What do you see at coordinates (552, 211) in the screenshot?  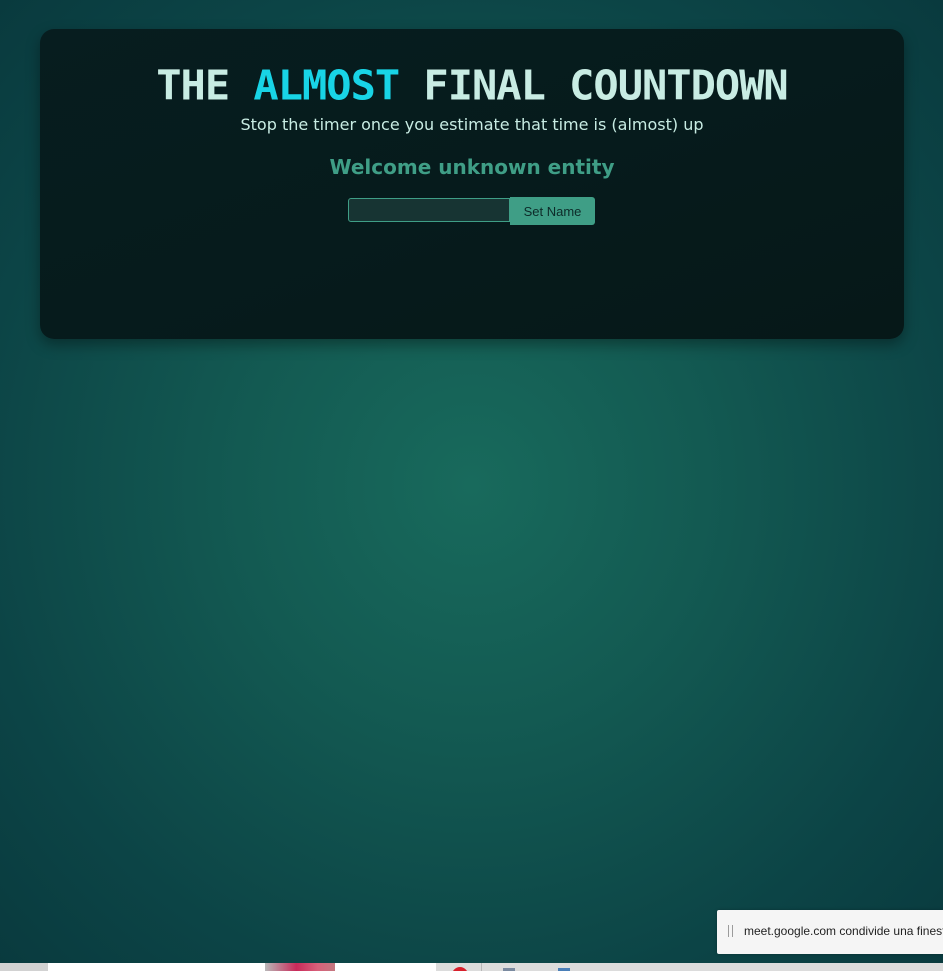 I see `set-name-button: Set Name` at bounding box center [552, 211].